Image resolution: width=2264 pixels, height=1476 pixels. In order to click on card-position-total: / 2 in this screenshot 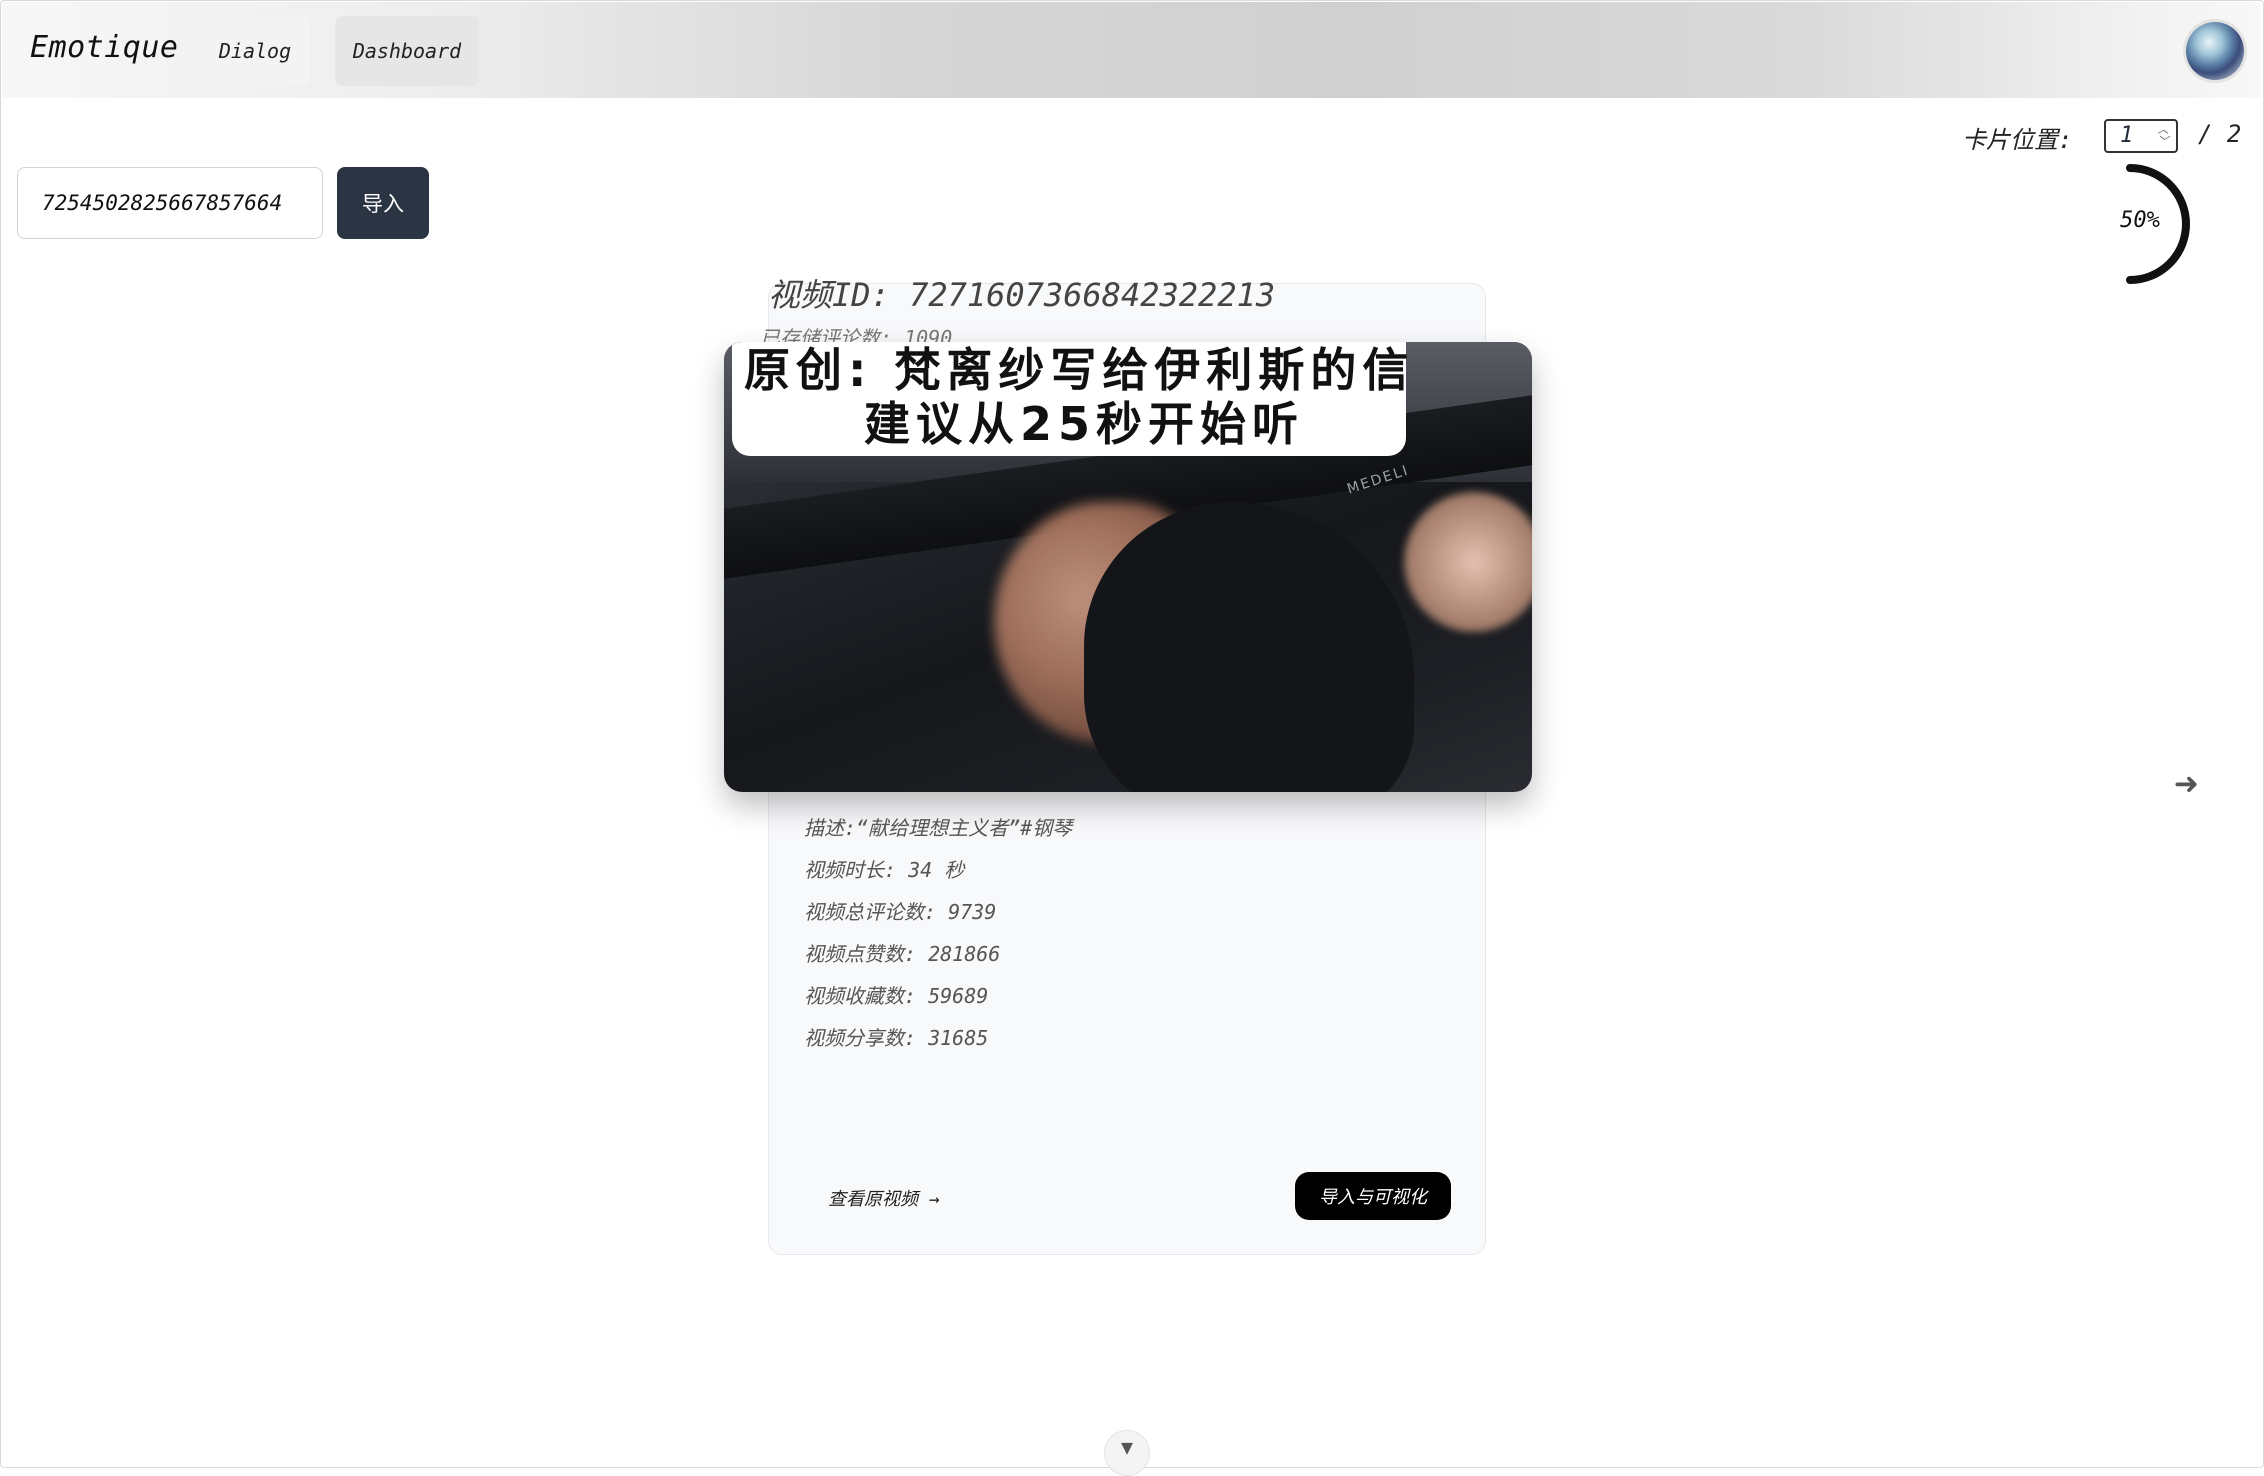, I will do `click(2220, 134)`.